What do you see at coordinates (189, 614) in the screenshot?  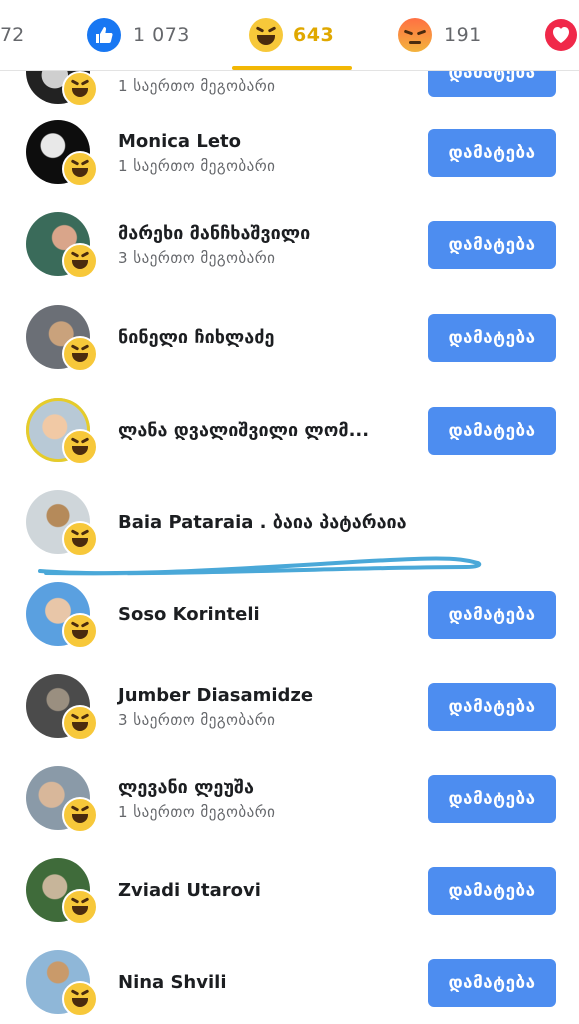 I see `person-name: Soso Korinteli` at bounding box center [189, 614].